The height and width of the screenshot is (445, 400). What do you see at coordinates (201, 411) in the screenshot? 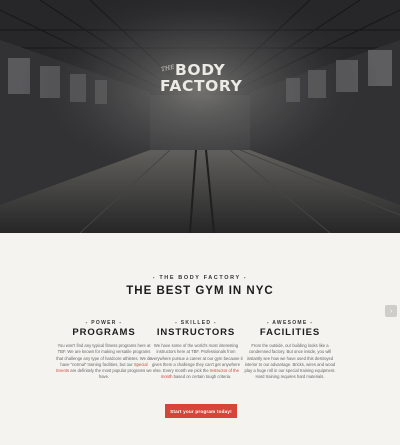
I see `start-program-button: Start your program today!` at bounding box center [201, 411].